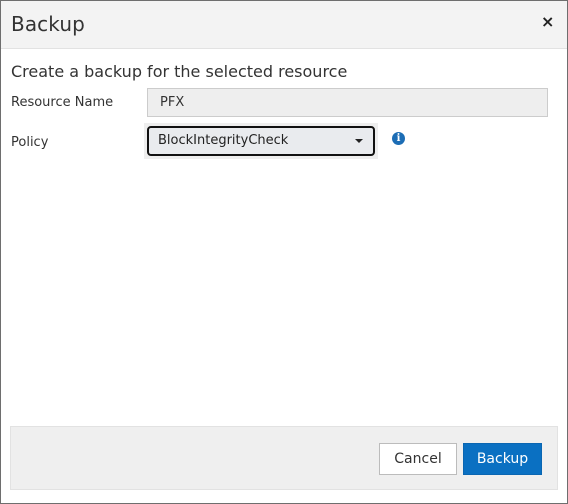  I want to click on policy-select: BlockIntegrityCheck, so click(261, 141).